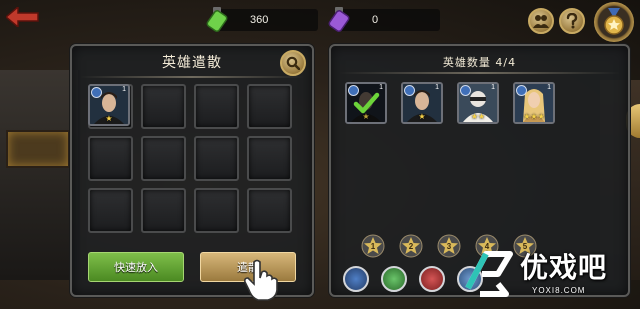 The width and height of the screenshot is (640, 309). I want to click on search-icon, so click(293, 63).